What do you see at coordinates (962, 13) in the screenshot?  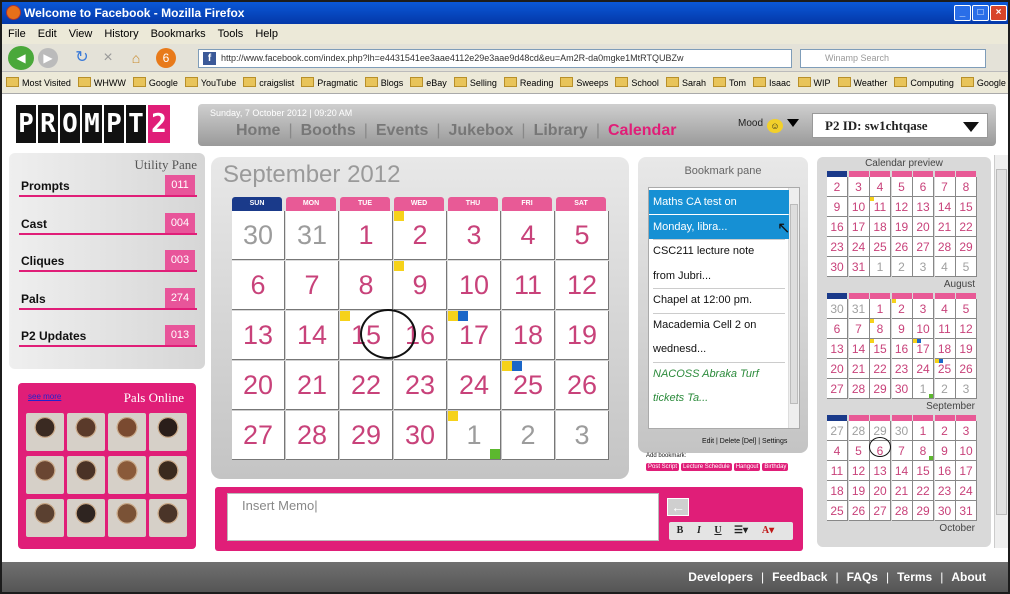 I see `minimize-button: _` at bounding box center [962, 13].